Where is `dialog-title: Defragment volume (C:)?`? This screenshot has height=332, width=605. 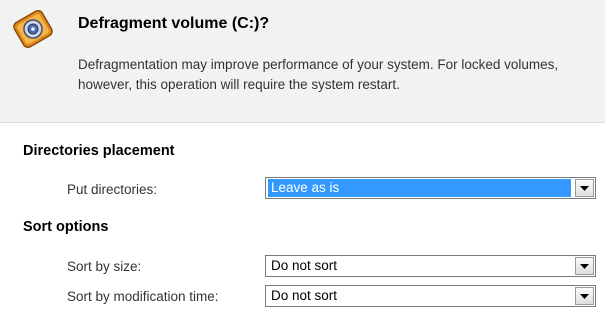
dialog-title: Defragment volume (C:)? is located at coordinates (174, 23).